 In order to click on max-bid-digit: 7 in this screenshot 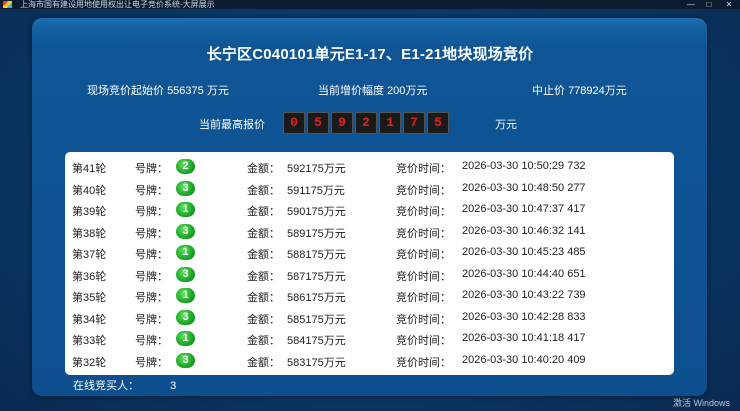, I will do `click(414, 123)`.